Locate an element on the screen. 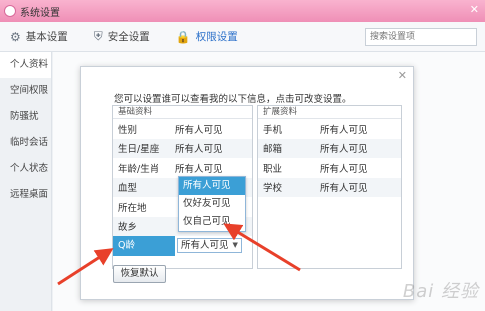 This screenshot has height=311, width=485. table-row: 职业 所有人可见 is located at coordinates (329, 168).